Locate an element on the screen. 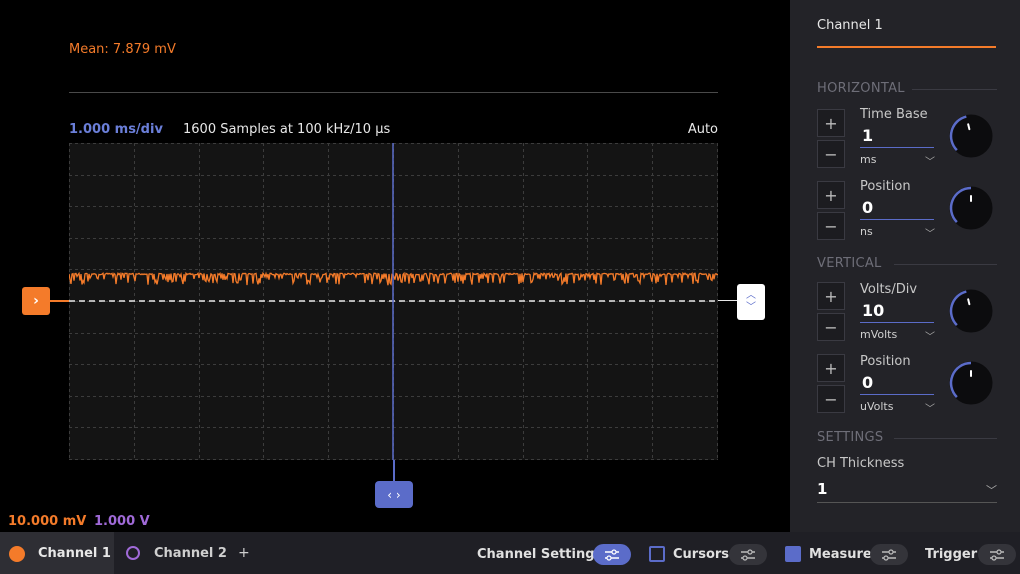  timebase-increase-button: + is located at coordinates (831, 123).